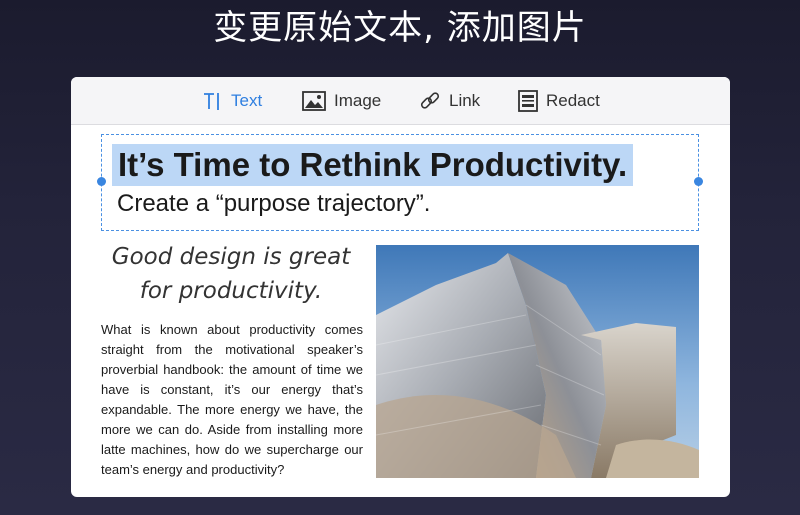 The image size is (800, 515). I want to click on image-icon, so click(314, 101).